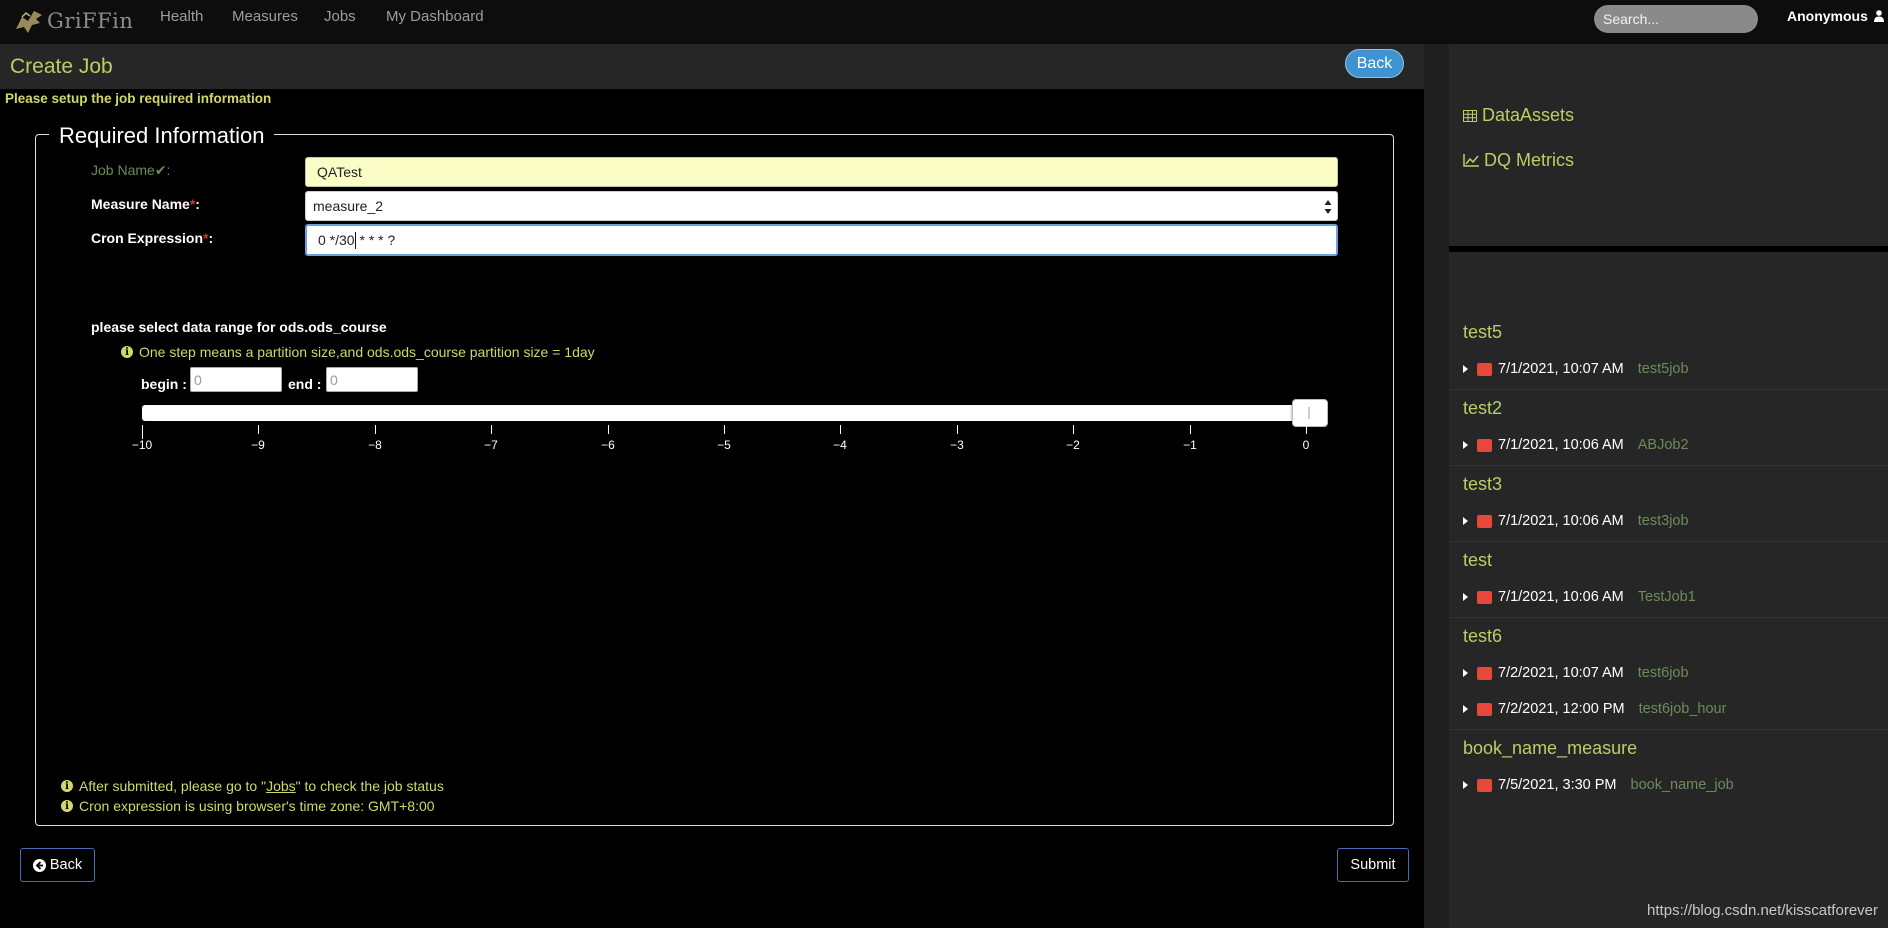 The width and height of the screenshot is (1888, 928). I want to click on measure-name-value: measure_2, so click(348, 206).